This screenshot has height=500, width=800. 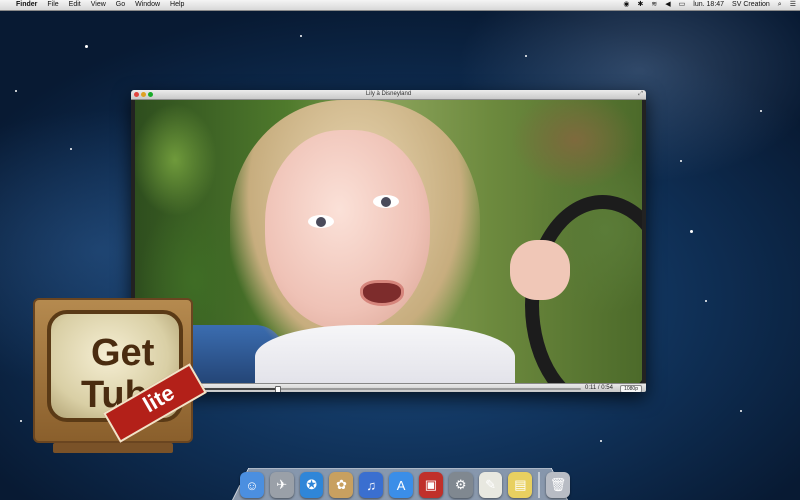 What do you see at coordinates (626, 5) in the screenshot?
I see `gettube-status-icon: ◉` at bounding box center [626, 5].